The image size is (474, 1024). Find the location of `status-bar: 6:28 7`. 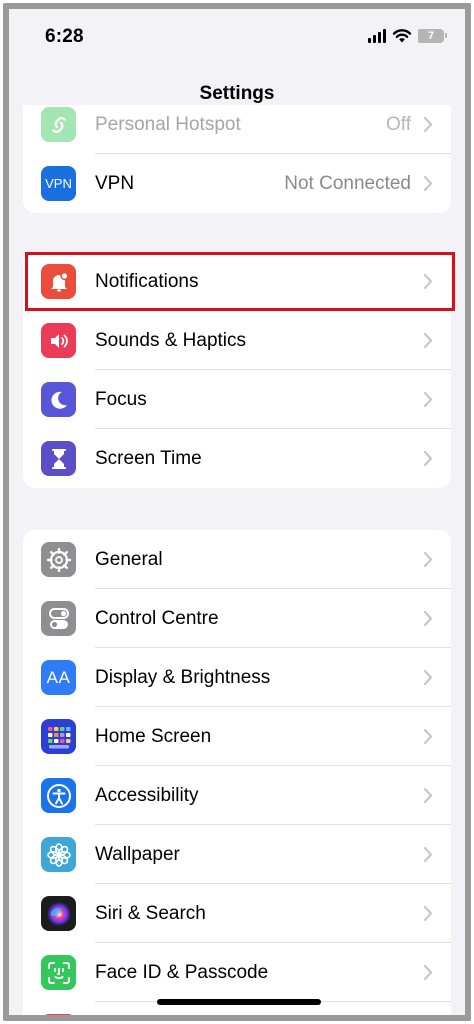

status-bar: 6:28 7 is located at coordinates (237, 34).